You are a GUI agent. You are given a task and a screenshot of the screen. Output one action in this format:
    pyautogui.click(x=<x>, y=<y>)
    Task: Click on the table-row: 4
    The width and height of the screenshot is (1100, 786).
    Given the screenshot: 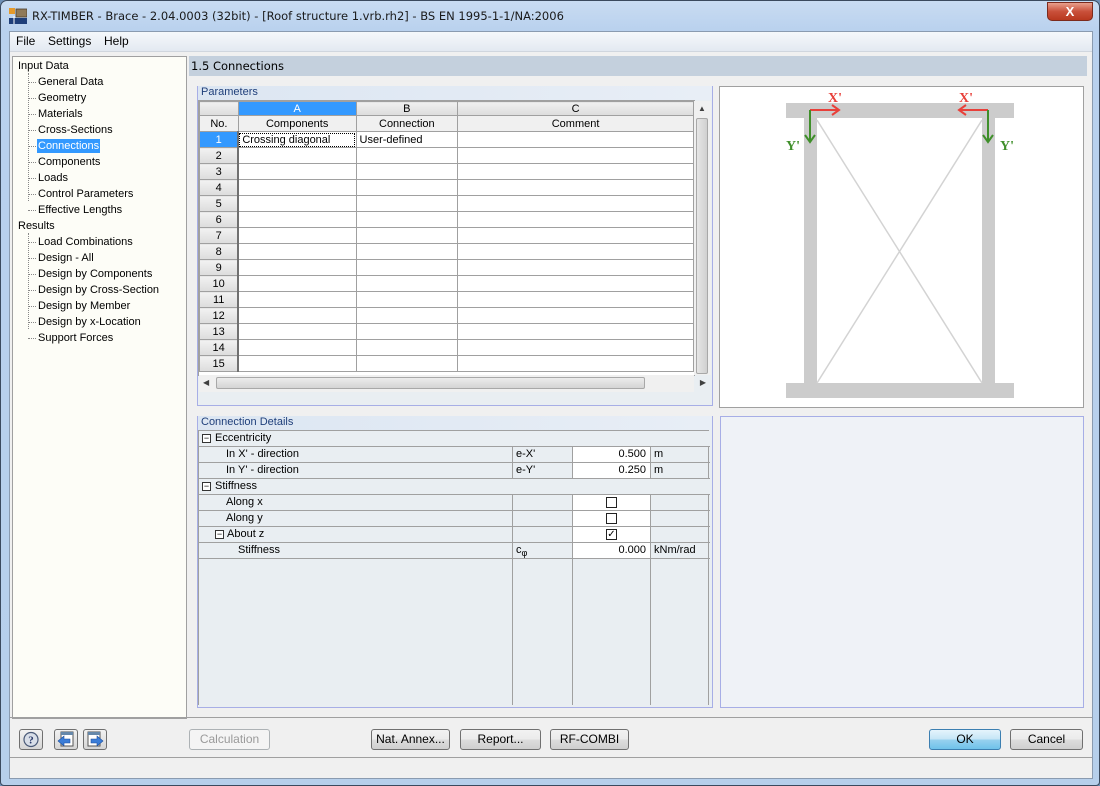 What is the action you would take?
    pyautogui.click(x=446, y=187)
    